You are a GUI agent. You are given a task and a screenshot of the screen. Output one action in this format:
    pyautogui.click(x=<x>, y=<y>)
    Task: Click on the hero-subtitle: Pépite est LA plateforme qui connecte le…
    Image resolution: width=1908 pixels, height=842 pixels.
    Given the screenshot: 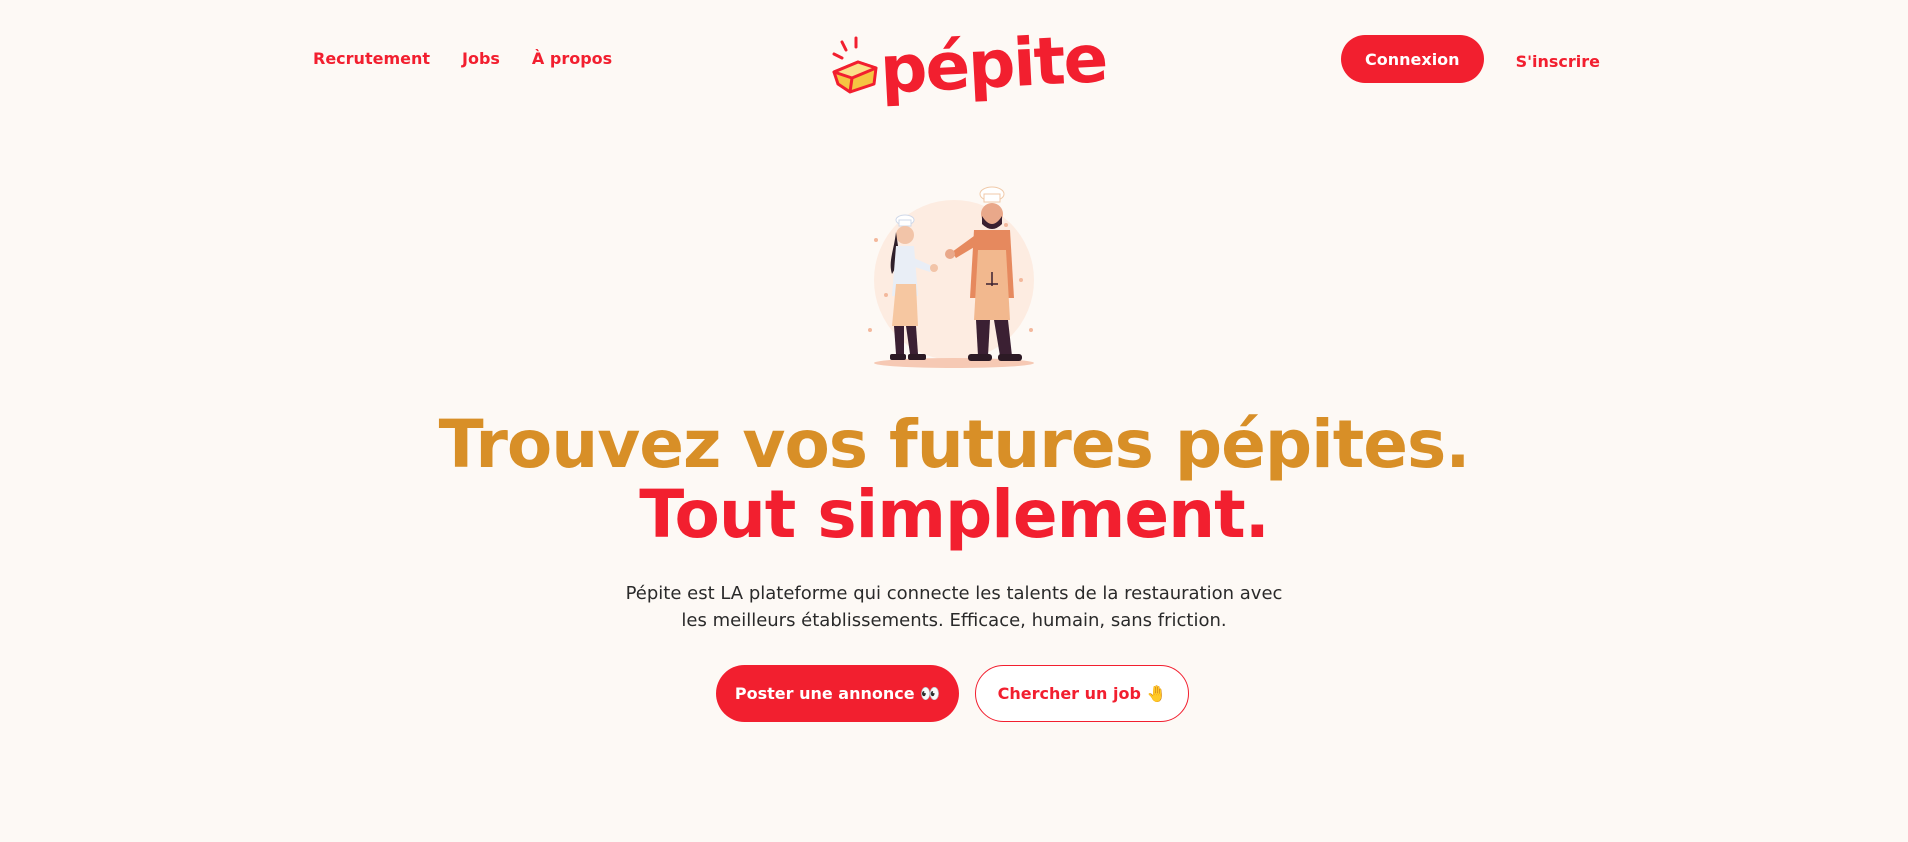 What is the action you would take?
    pyautogui.click(x=954, y=607)
    